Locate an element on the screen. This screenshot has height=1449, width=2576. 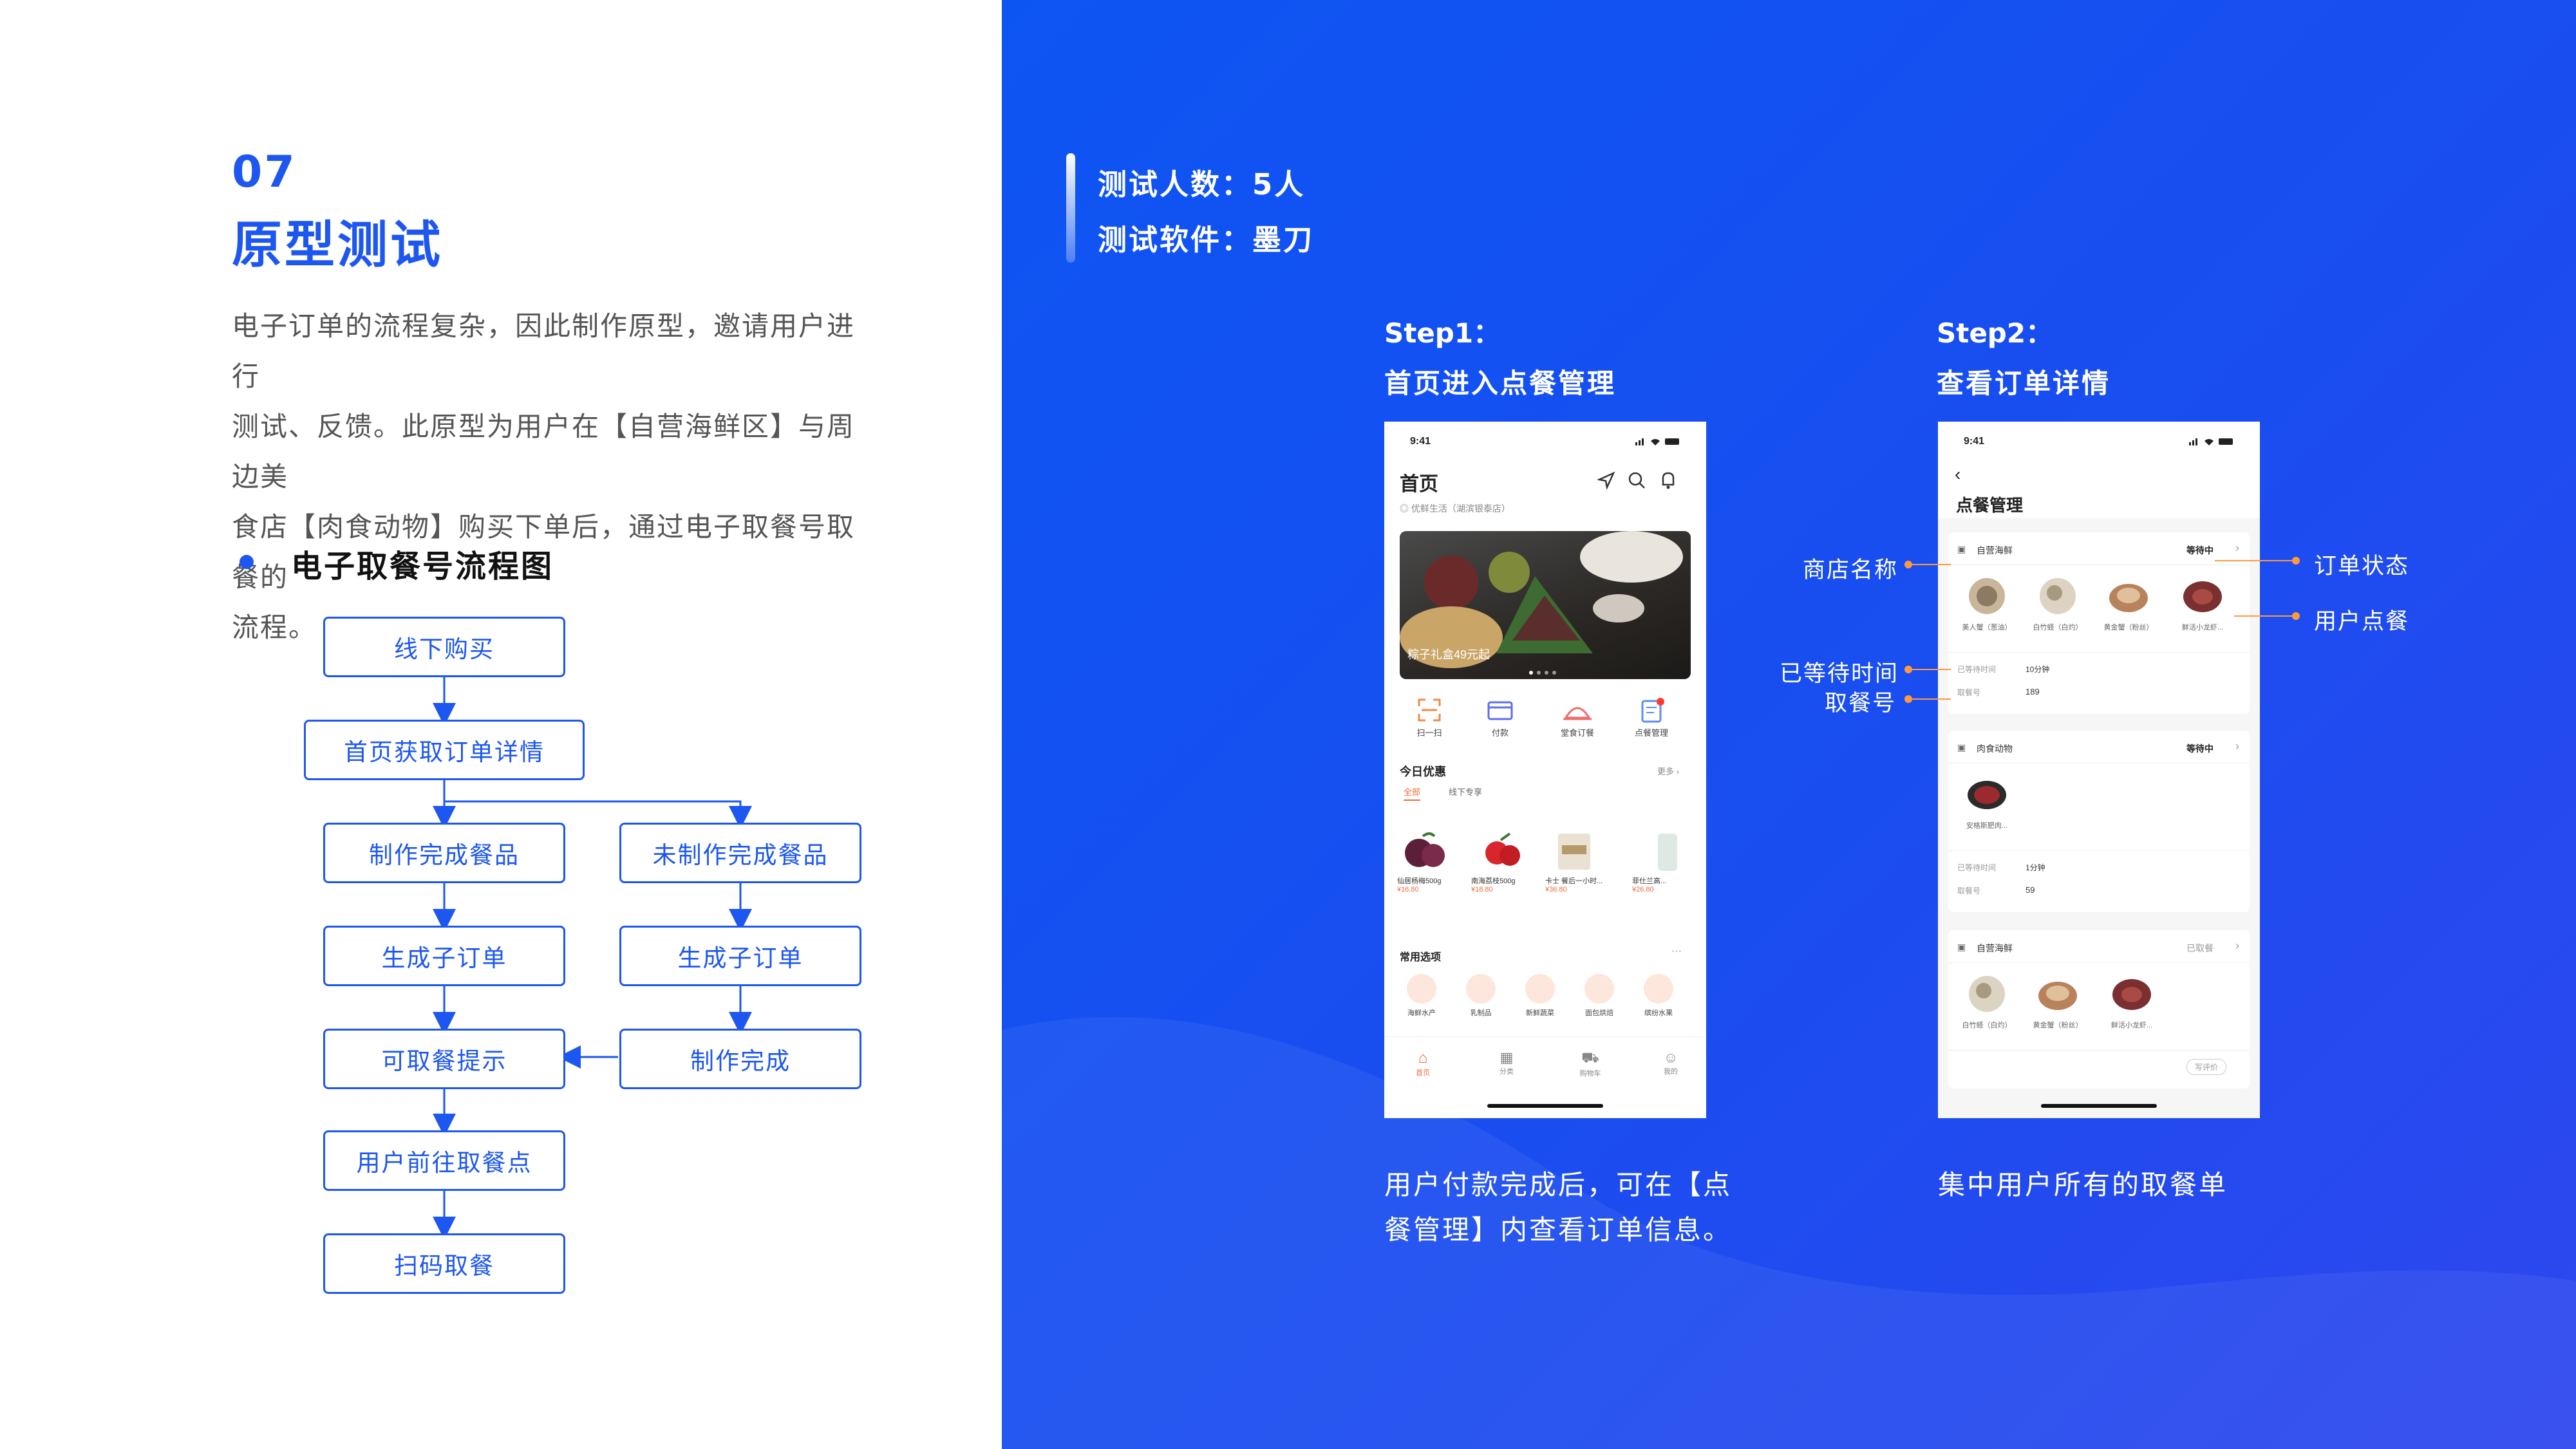
order-status: 等待中 is located at coordinates (2200, 550).